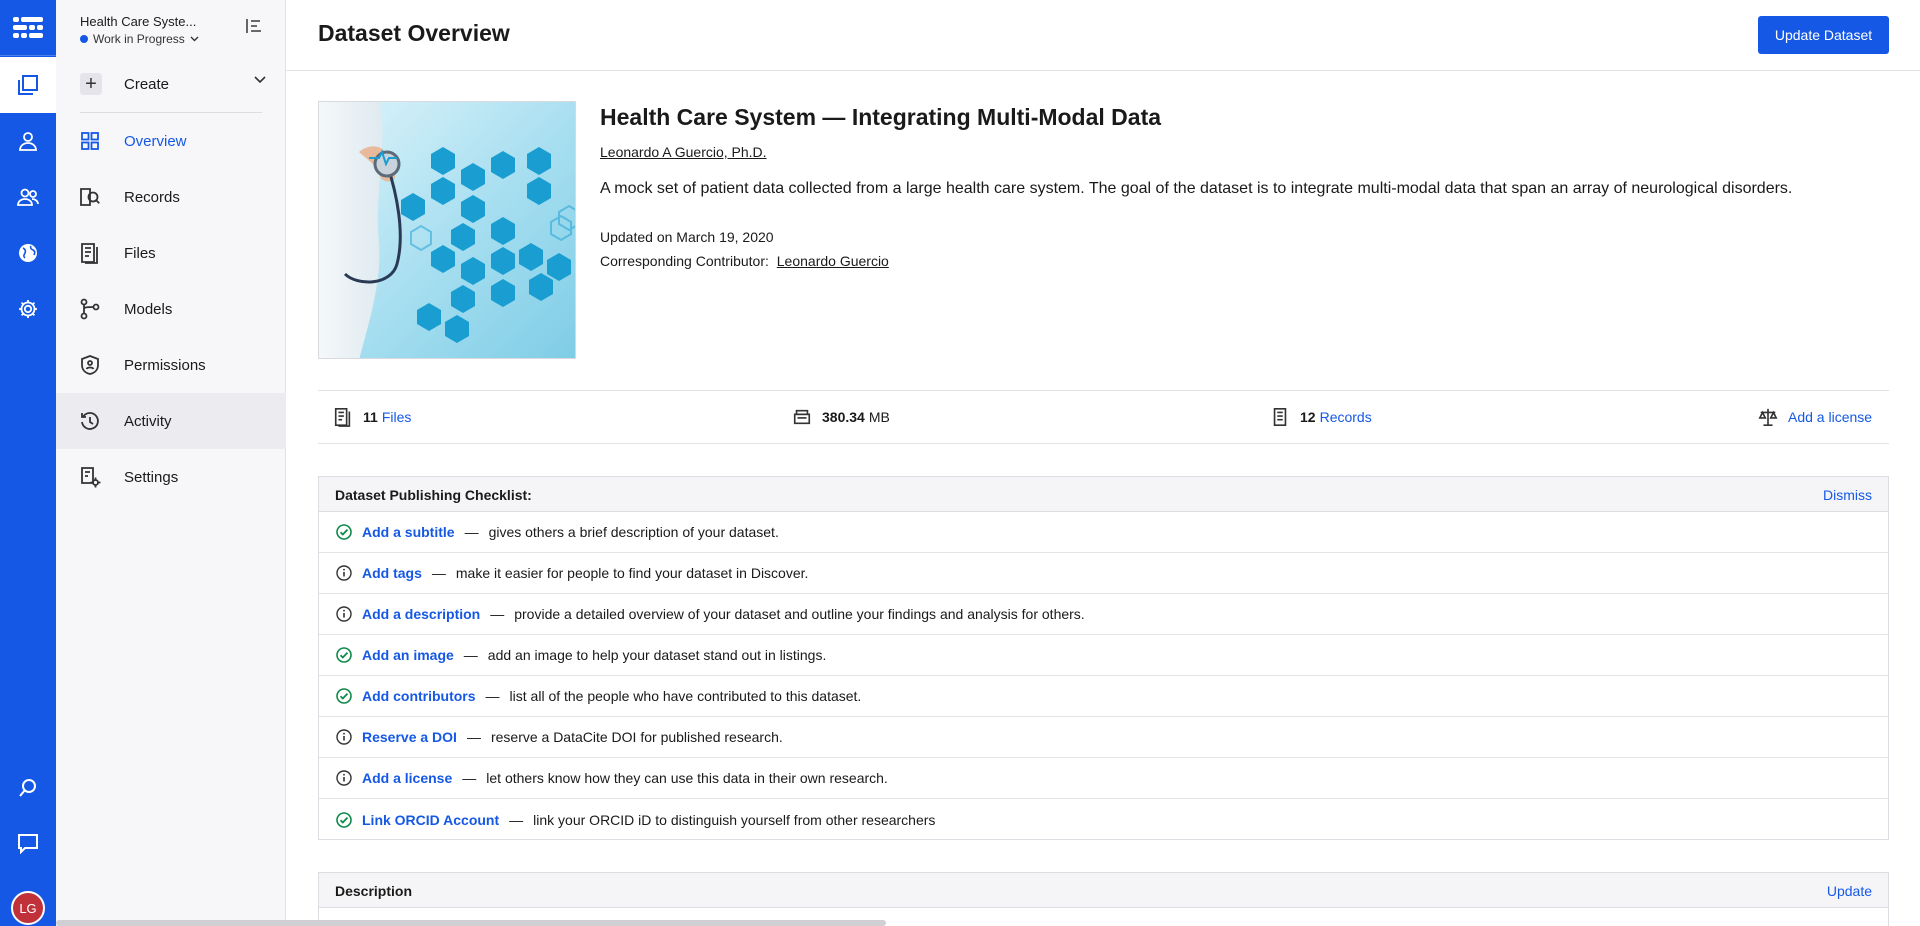 The image size is (1920, 926). Describe the element at coordinates (419, 696) in the screenshot. I see `checklist-action-link: Add contributors` at that location.